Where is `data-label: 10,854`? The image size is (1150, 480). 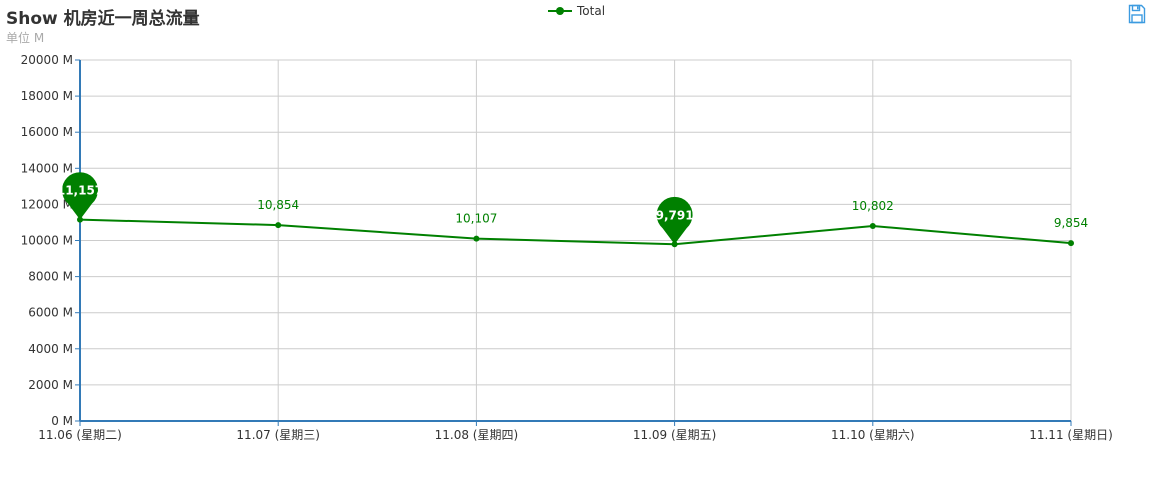 data-label: 10,854 is located at coordinates (278, 205).